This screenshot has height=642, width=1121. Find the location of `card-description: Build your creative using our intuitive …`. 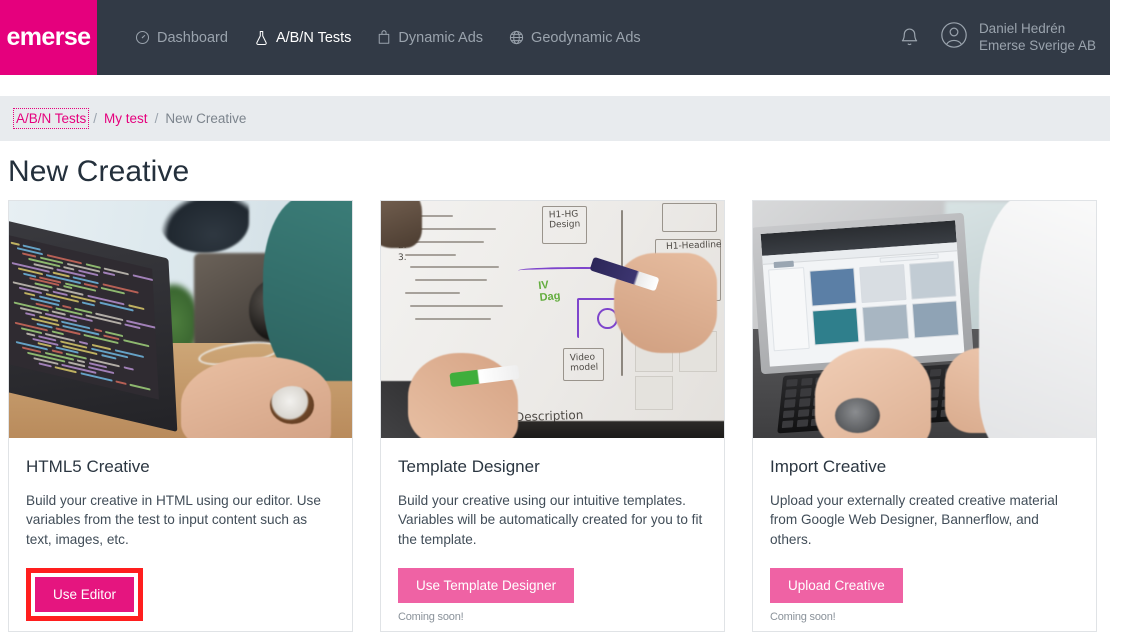

card-description: Build your creative using our intuitive … is located at coordinates (550, 520).